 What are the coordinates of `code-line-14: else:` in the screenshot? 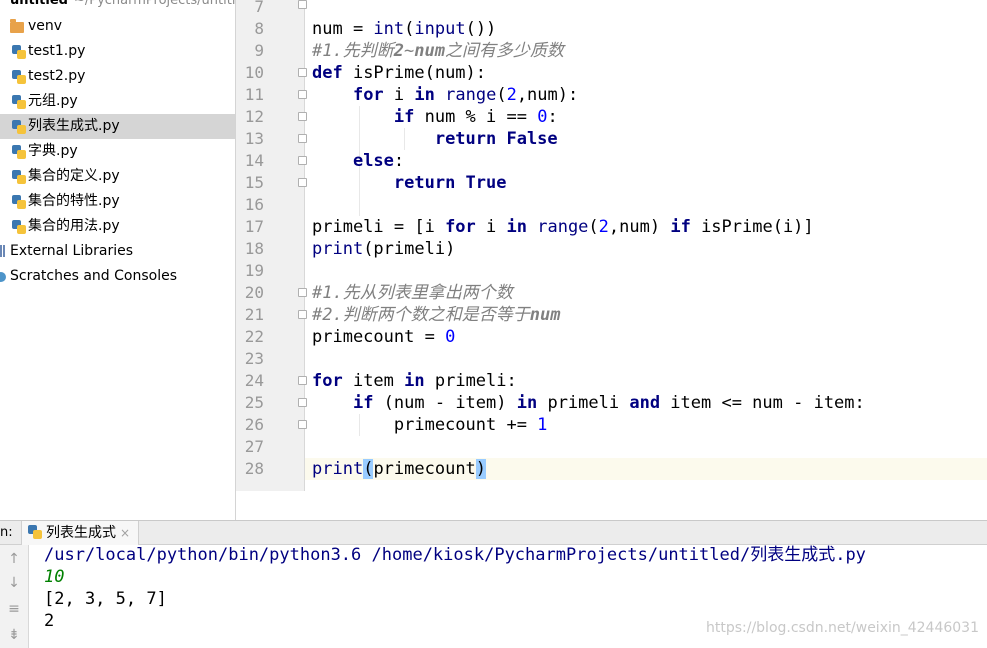 It's located at (378, 161).